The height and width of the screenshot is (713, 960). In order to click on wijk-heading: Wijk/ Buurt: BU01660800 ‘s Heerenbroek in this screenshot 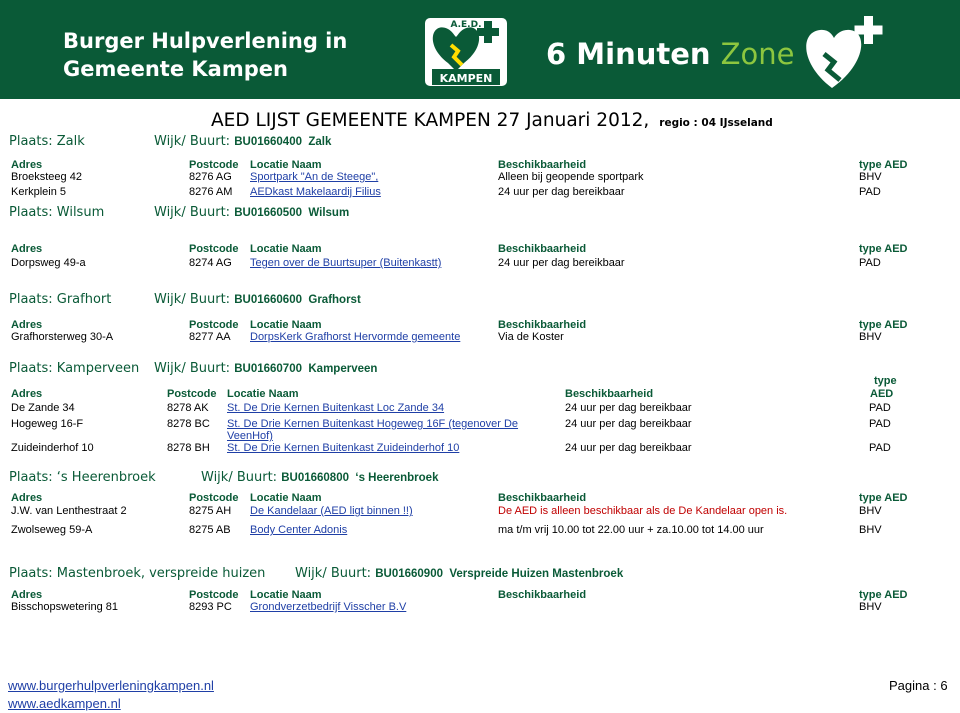, I will do `click(319, 477)`.